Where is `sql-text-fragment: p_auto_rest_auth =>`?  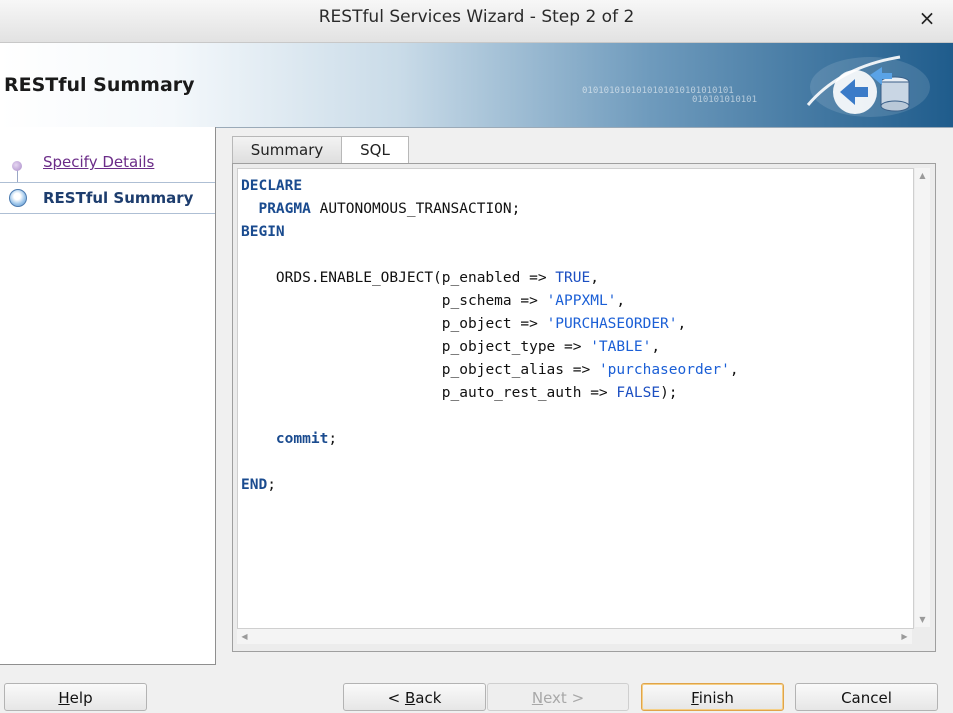
sql-text-fragment: p_auto_rest_auth => is located at coordinates (529, 393).